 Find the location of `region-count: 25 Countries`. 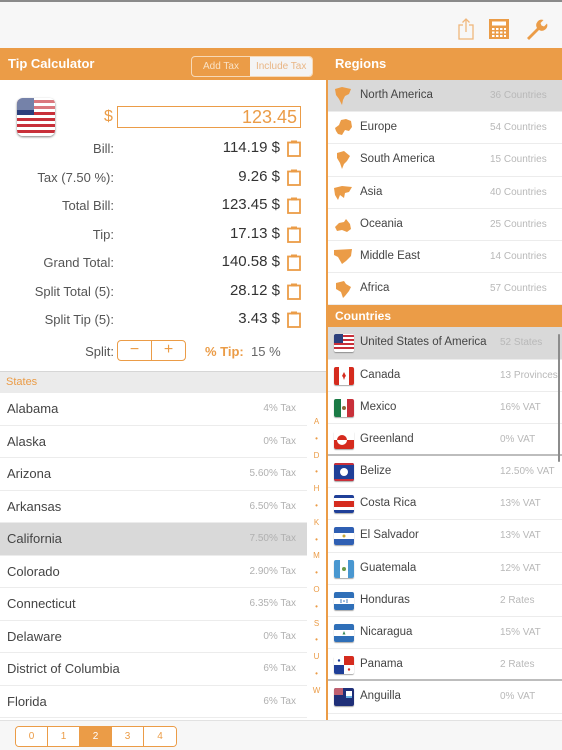

region-count: 25 Countries is located at coordinates (518, 224).